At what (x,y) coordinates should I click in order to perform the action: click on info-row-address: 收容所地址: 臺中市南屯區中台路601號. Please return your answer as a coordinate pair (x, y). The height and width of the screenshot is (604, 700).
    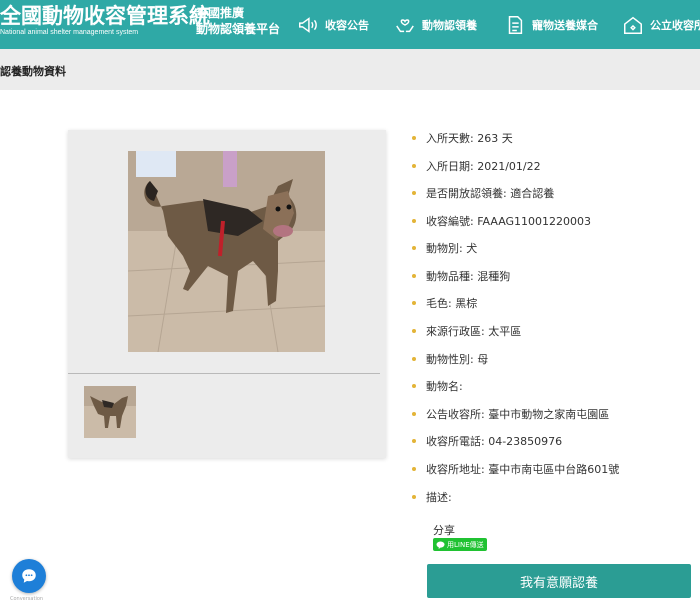
    Looking at the image, I should click on (515, 469).